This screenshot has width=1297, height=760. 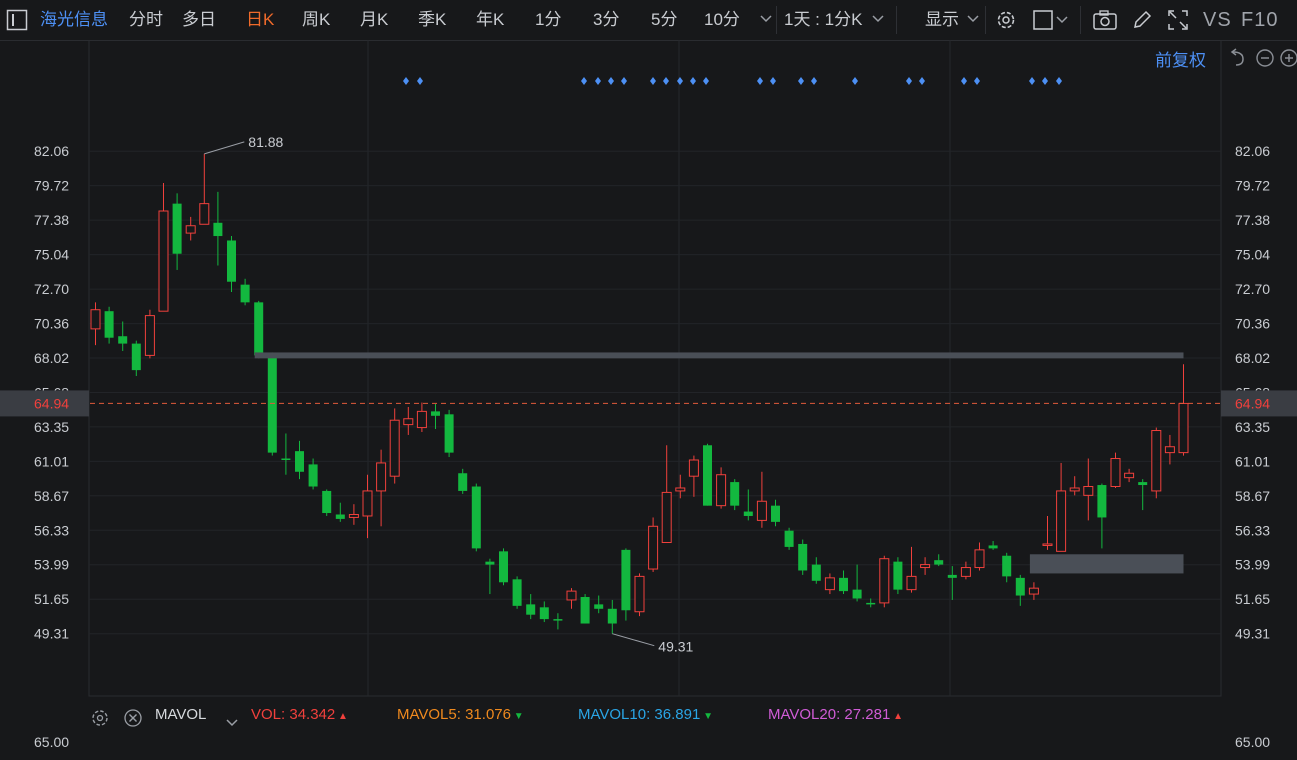 What do you see at coordinates (74, 20) in the screenshot?
I see `stock-name: 海光信息` at bounding box center [74, 20].